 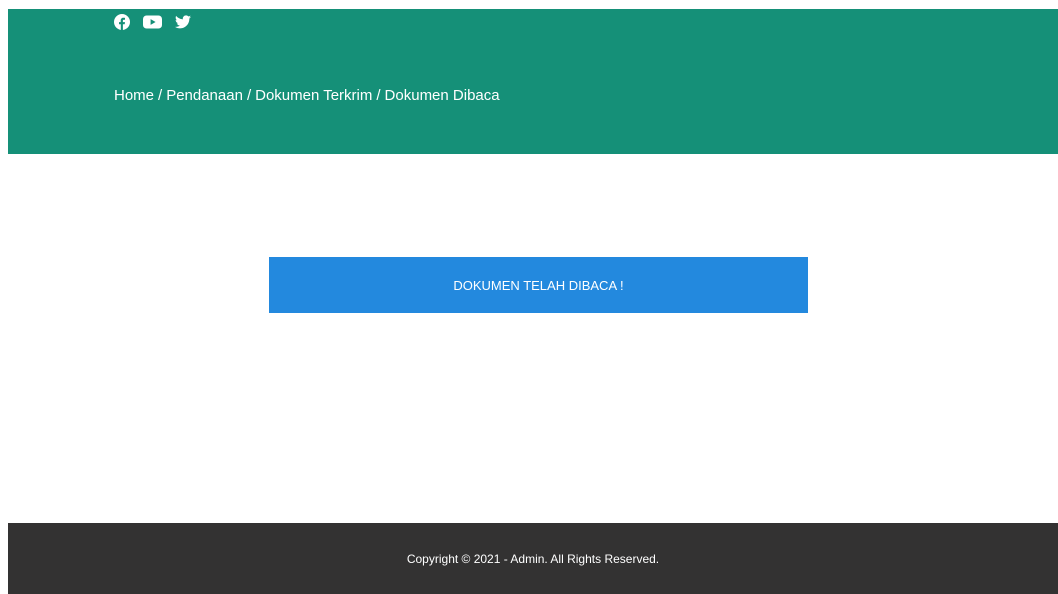 What do you see at coordinates (183, 22) in the screenshot?
I see `twitter-icon` at bounding box center [183, 22].